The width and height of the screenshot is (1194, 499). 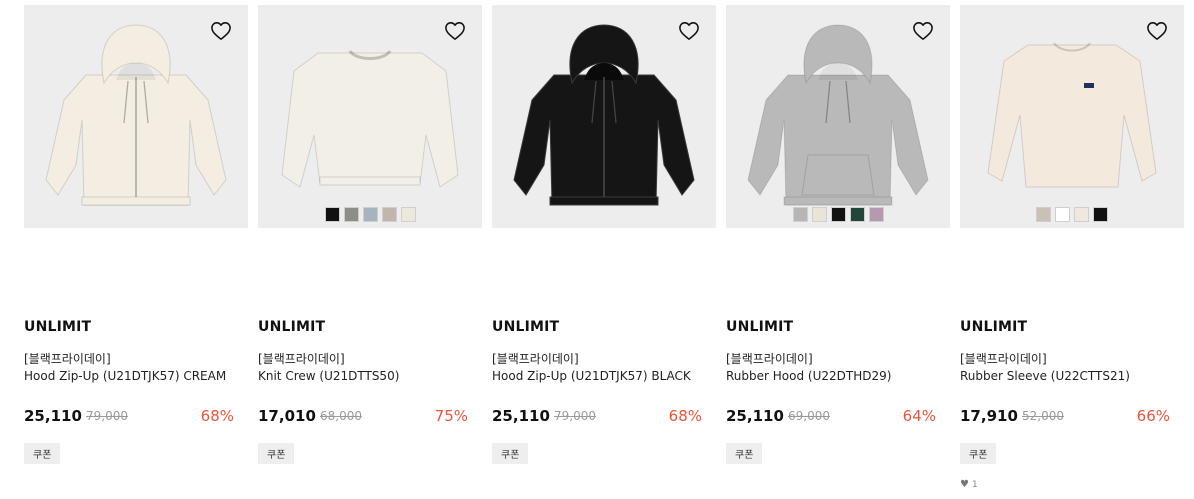 What do you see at coordinates (1065, 417) in the screenshot?
I see `price-row: 17,910 52,000 66%` at bounding box center [1065, 417].